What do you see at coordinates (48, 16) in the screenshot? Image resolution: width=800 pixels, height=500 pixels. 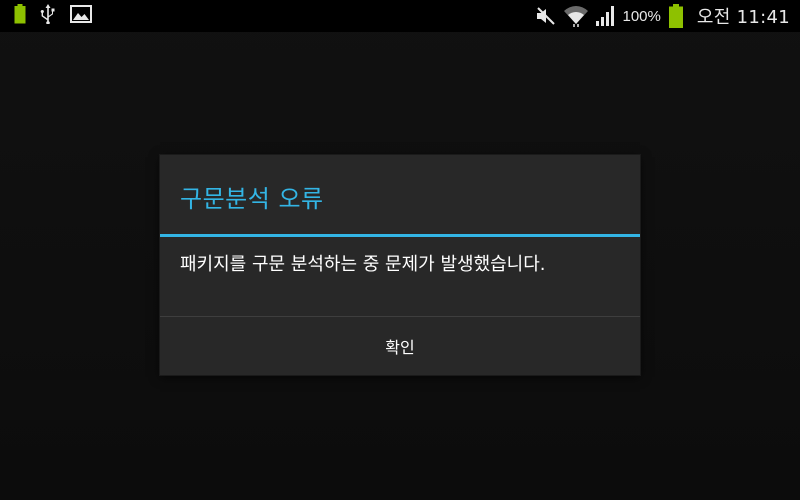 I see `usb-icon` at bounding box center [48, 16].